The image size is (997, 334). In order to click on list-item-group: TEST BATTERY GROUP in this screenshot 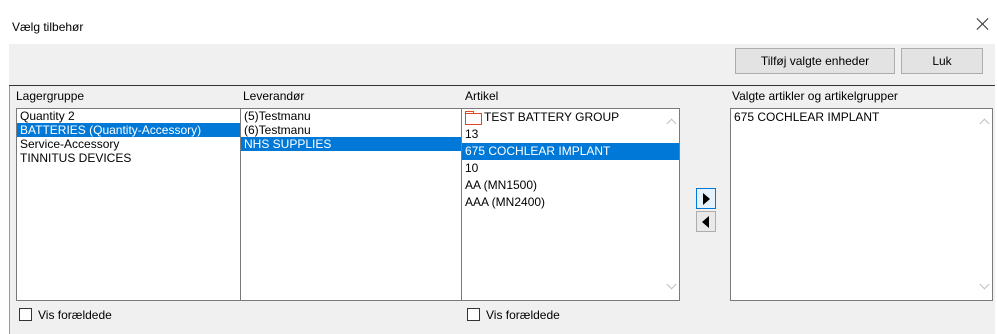, I will do `click(570, 117)`.